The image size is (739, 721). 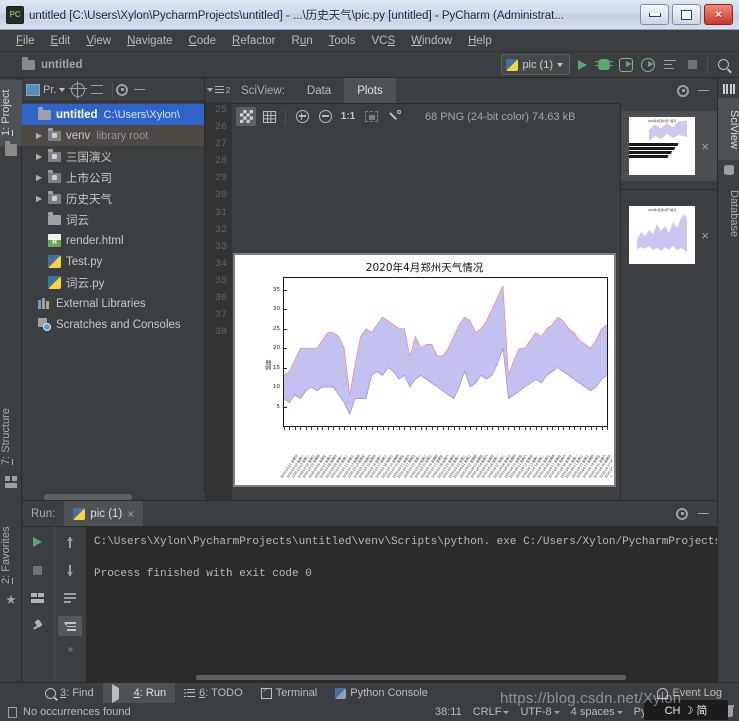 I want to click on bottom-tab-todo: 6: TODO, so click(x=213, y=693).